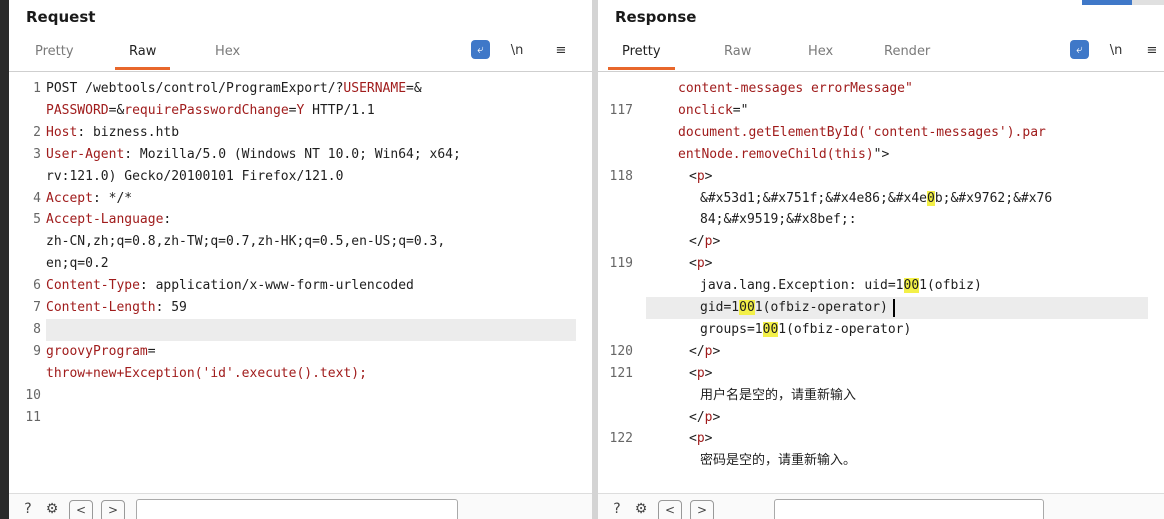  I want to click on response-line-number: 117, so click(621, 110).